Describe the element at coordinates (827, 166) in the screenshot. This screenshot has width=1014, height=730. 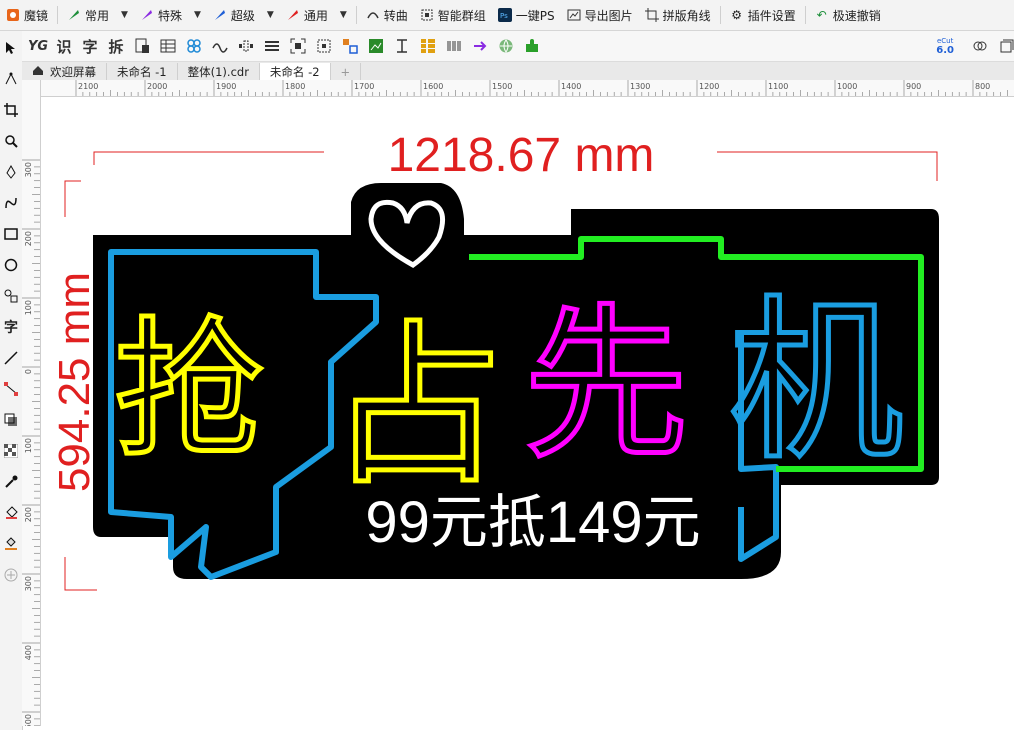
I see `width-dim-line-right` at that location.